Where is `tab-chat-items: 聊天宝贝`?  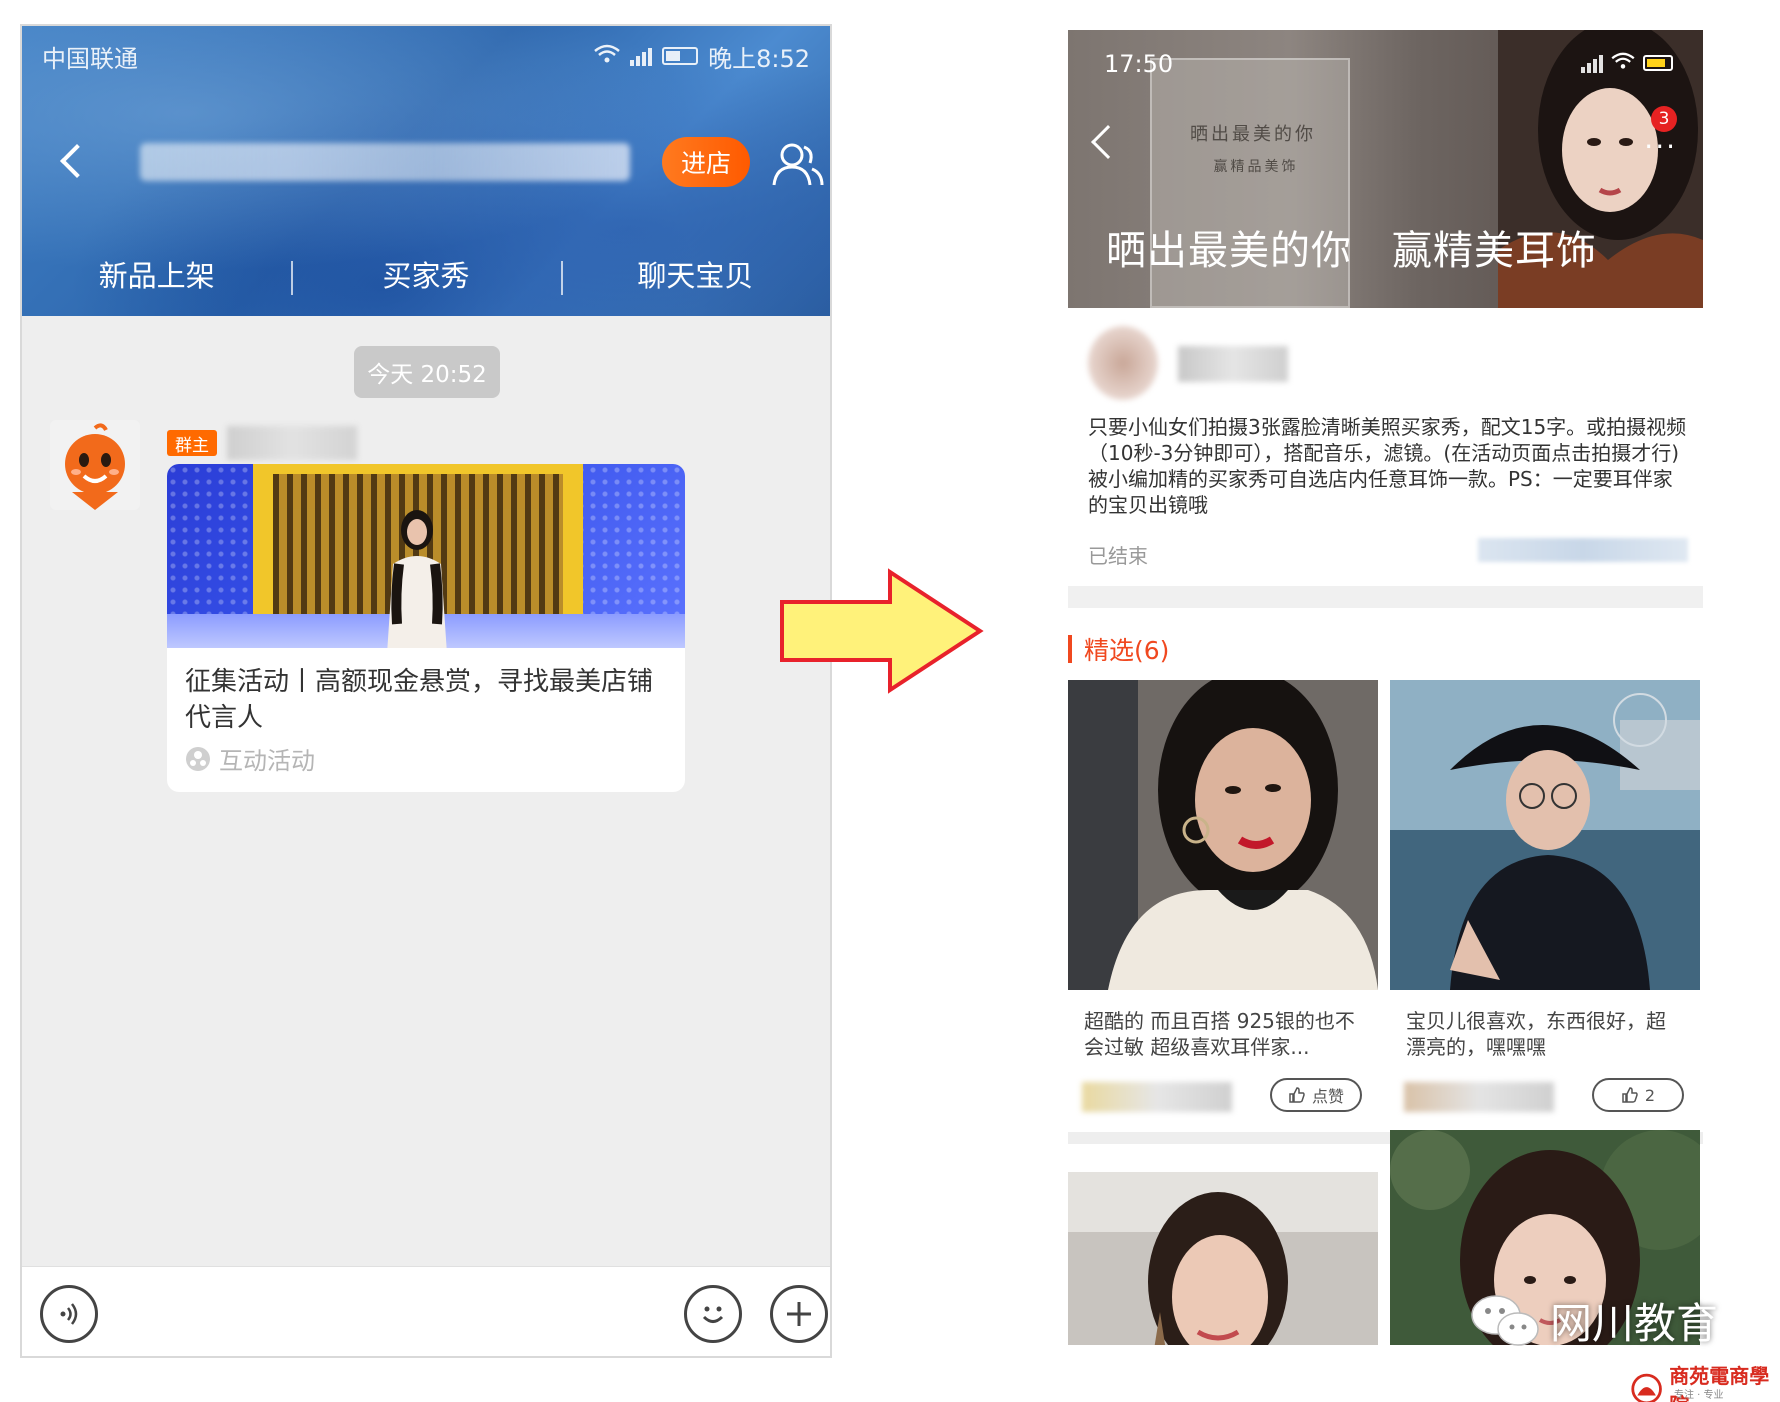 tab-chat-items: 聊天宝贝 is located at coordinates (695, 274).